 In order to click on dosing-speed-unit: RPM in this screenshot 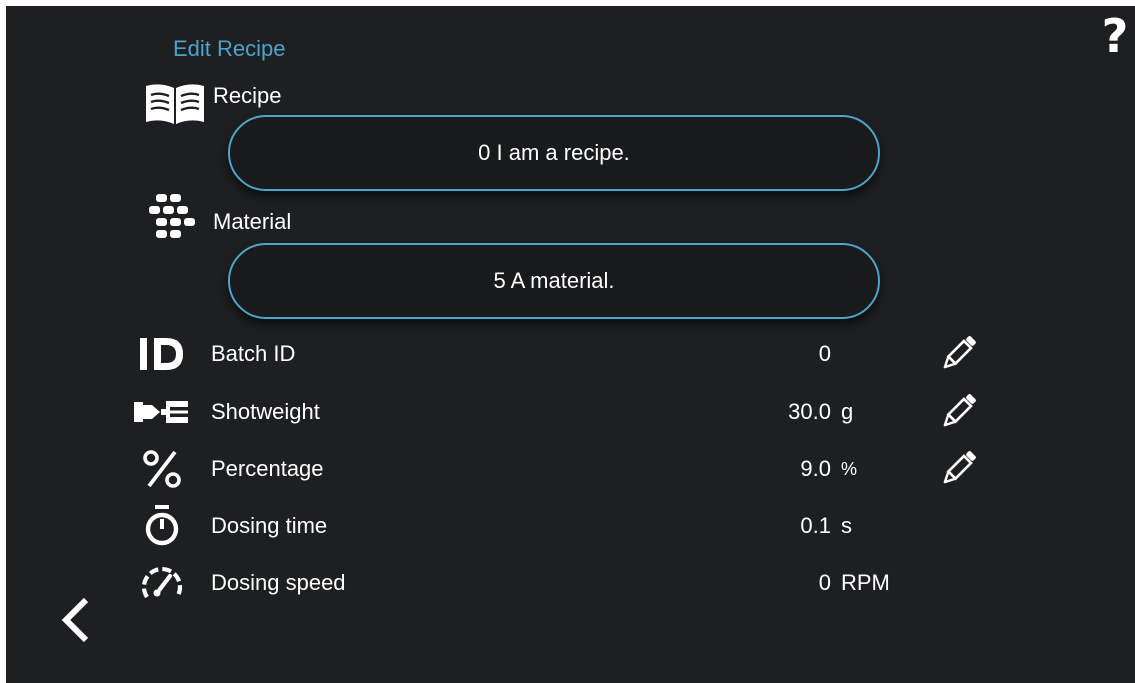, I will do `click(865, 582)`.